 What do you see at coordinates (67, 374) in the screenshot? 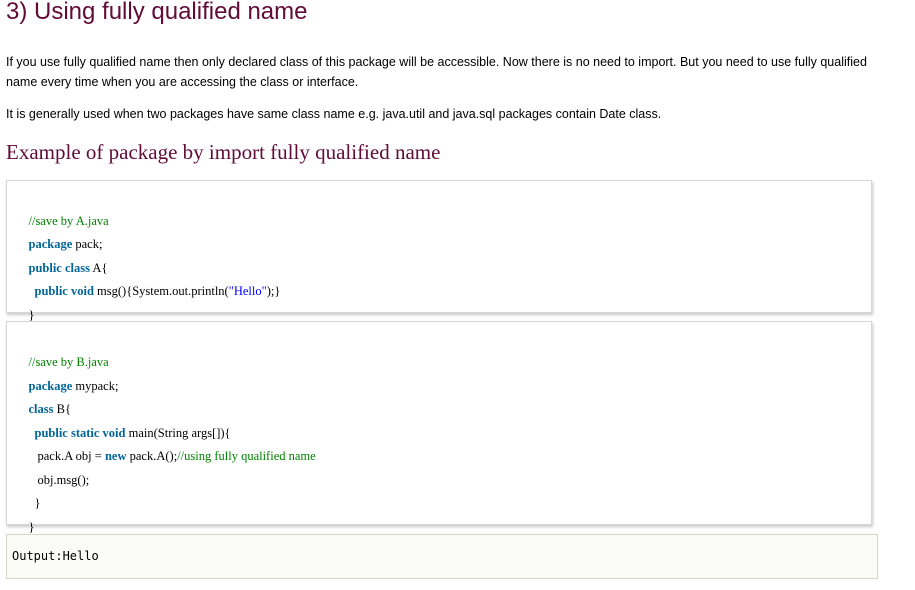
I see `code-line: package mypack;` at bounding box center [67, 374].